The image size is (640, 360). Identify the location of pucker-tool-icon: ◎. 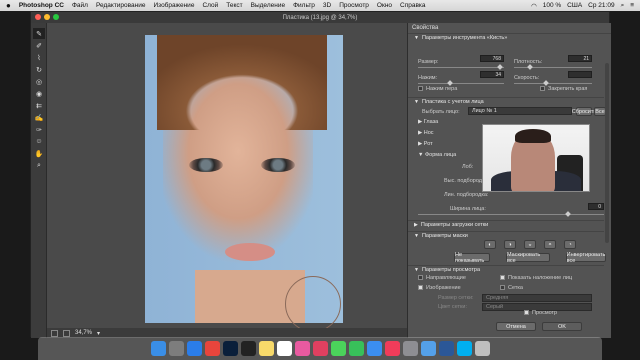
(39, 81).